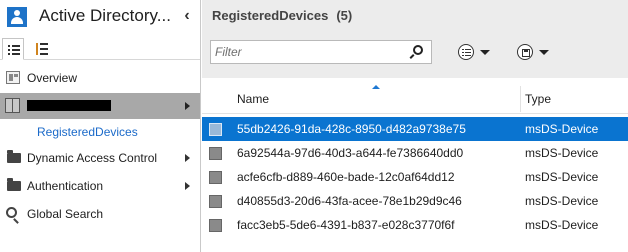 The image size is (628, 252). I want to click on filter-box, so click(321, 52).